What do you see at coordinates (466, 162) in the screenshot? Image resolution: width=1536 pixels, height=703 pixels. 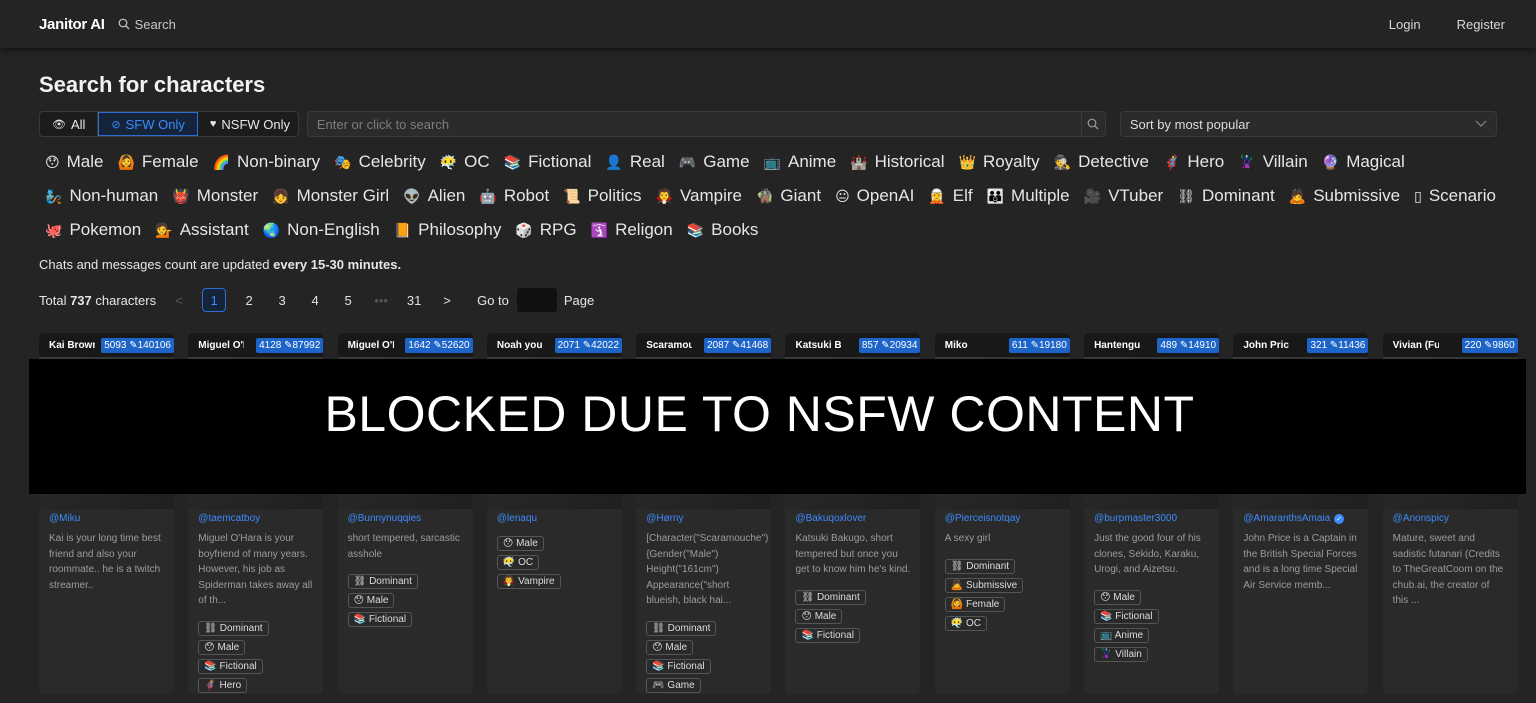 I see `tag-oc: 😶‍🌫️ OC` at bounding box center [466, 162].